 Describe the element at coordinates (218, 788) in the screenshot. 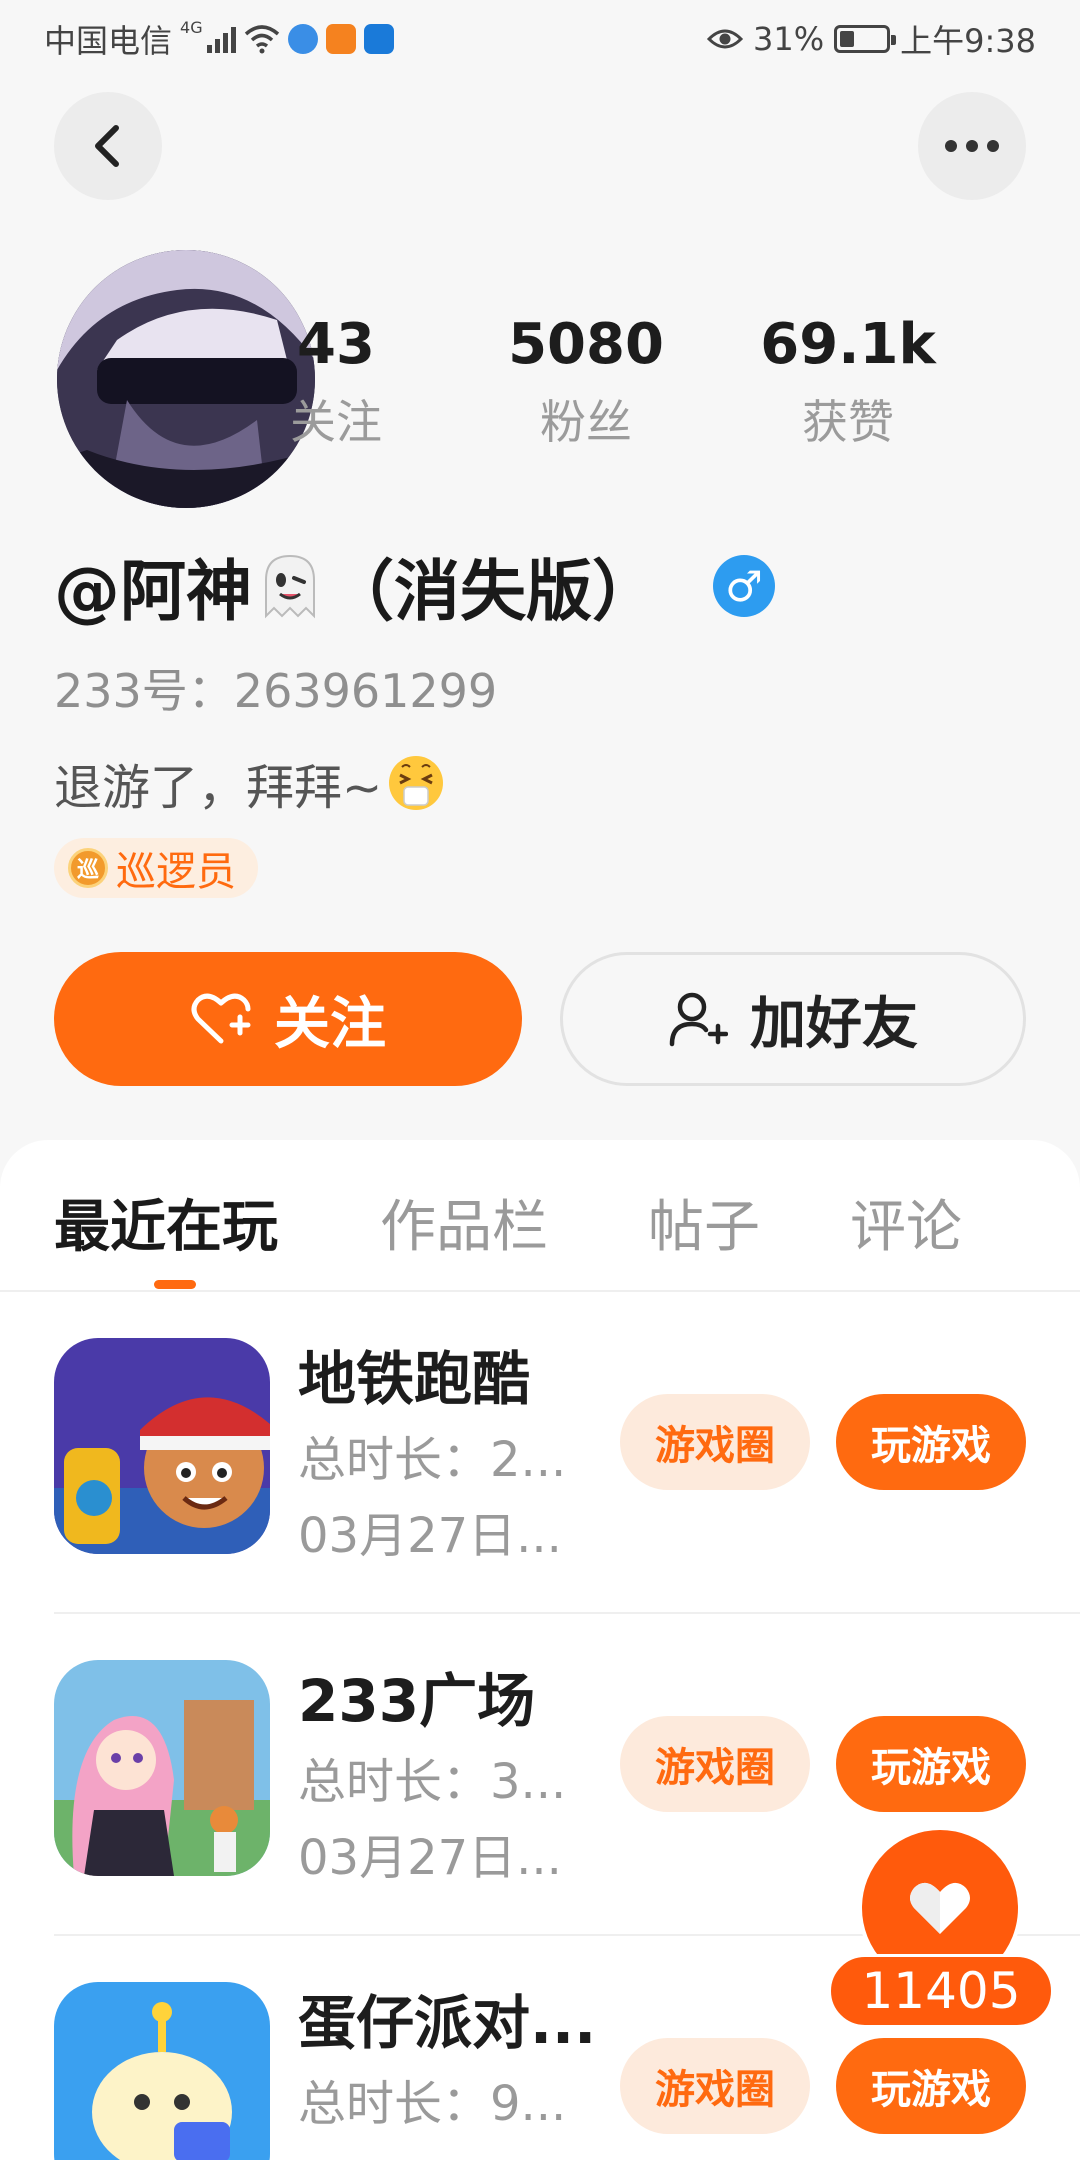

I see `bio-text: 退游了，拜拜~` at that location.